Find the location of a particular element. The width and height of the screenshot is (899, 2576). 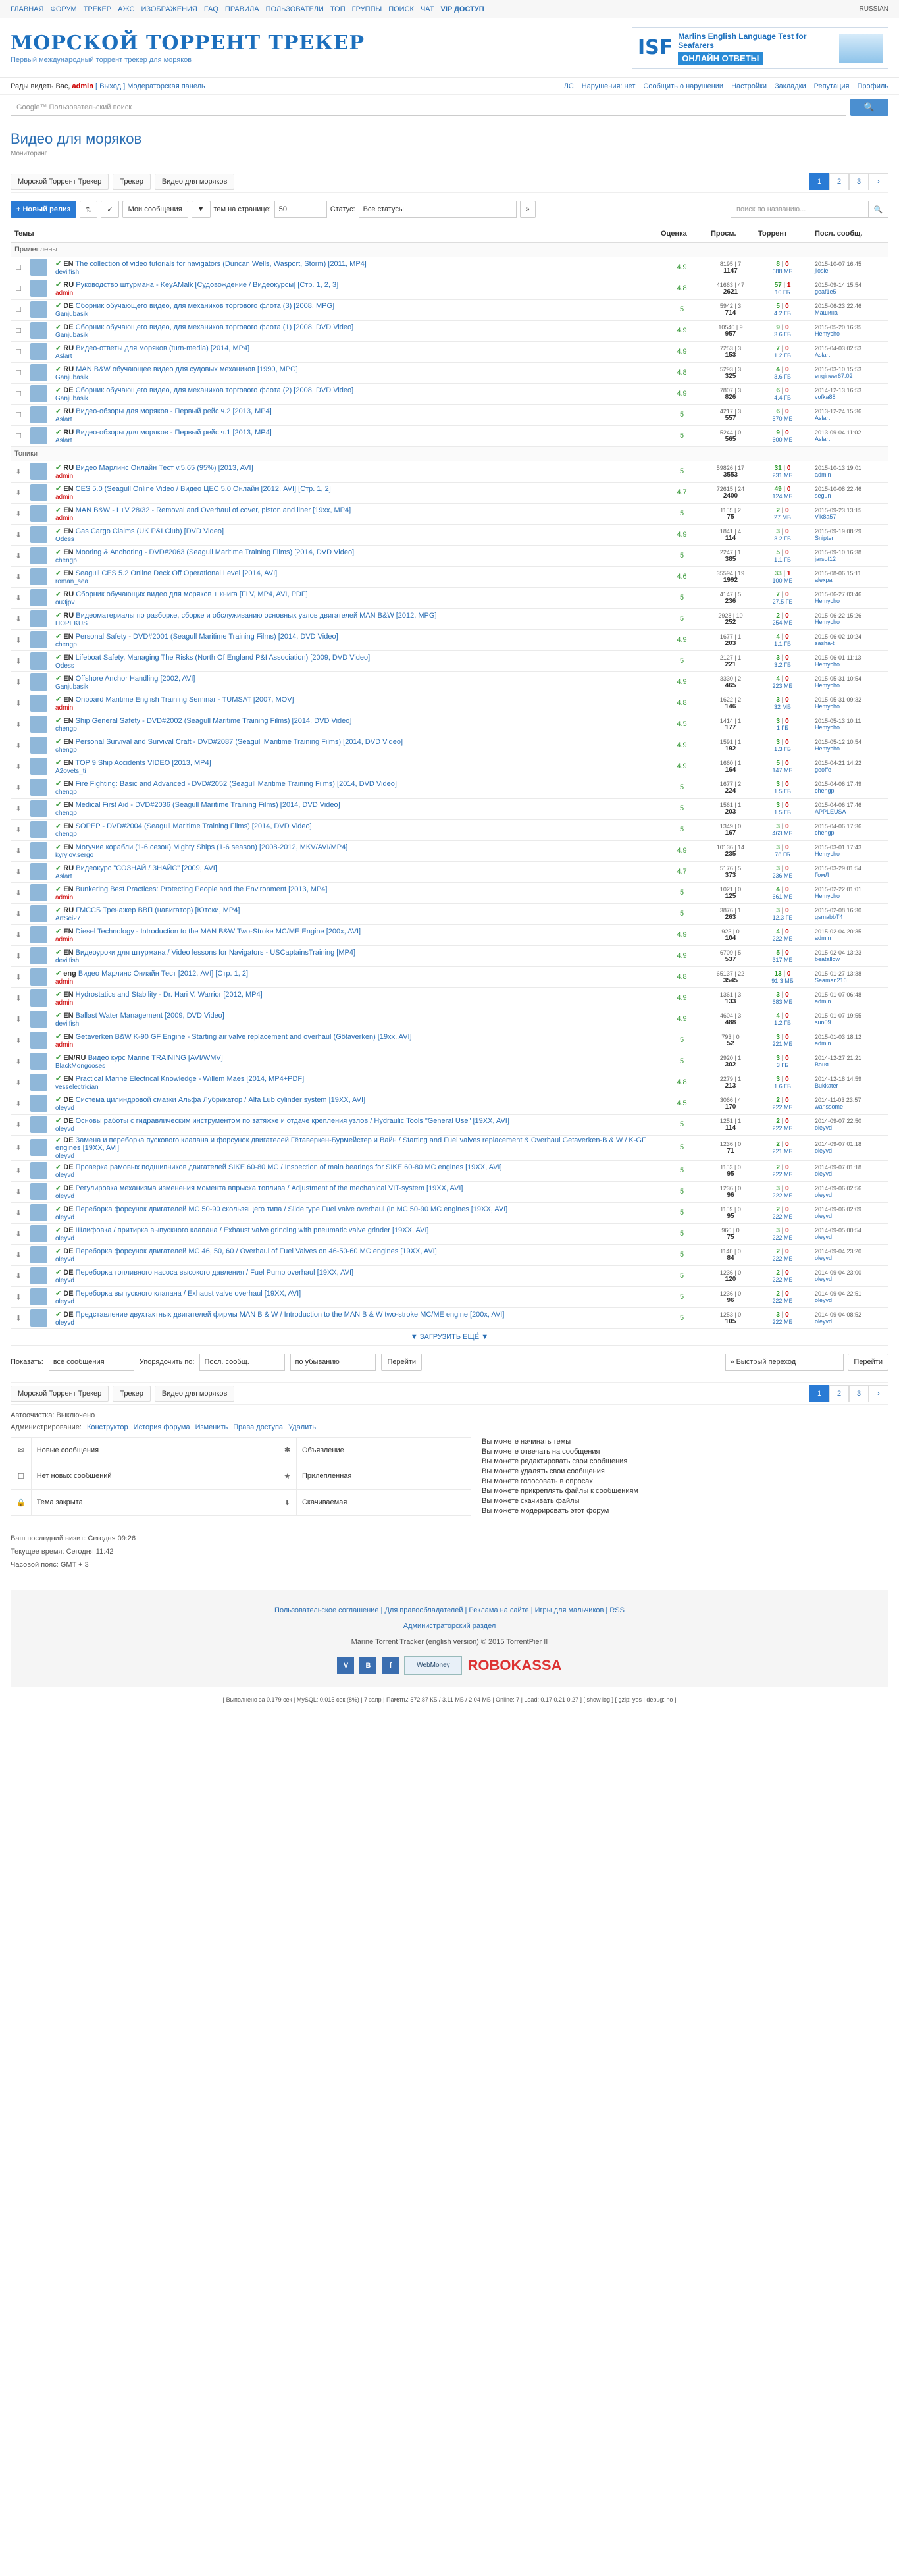

last-post-user: sasha-t is located at coordinates (850, 643).